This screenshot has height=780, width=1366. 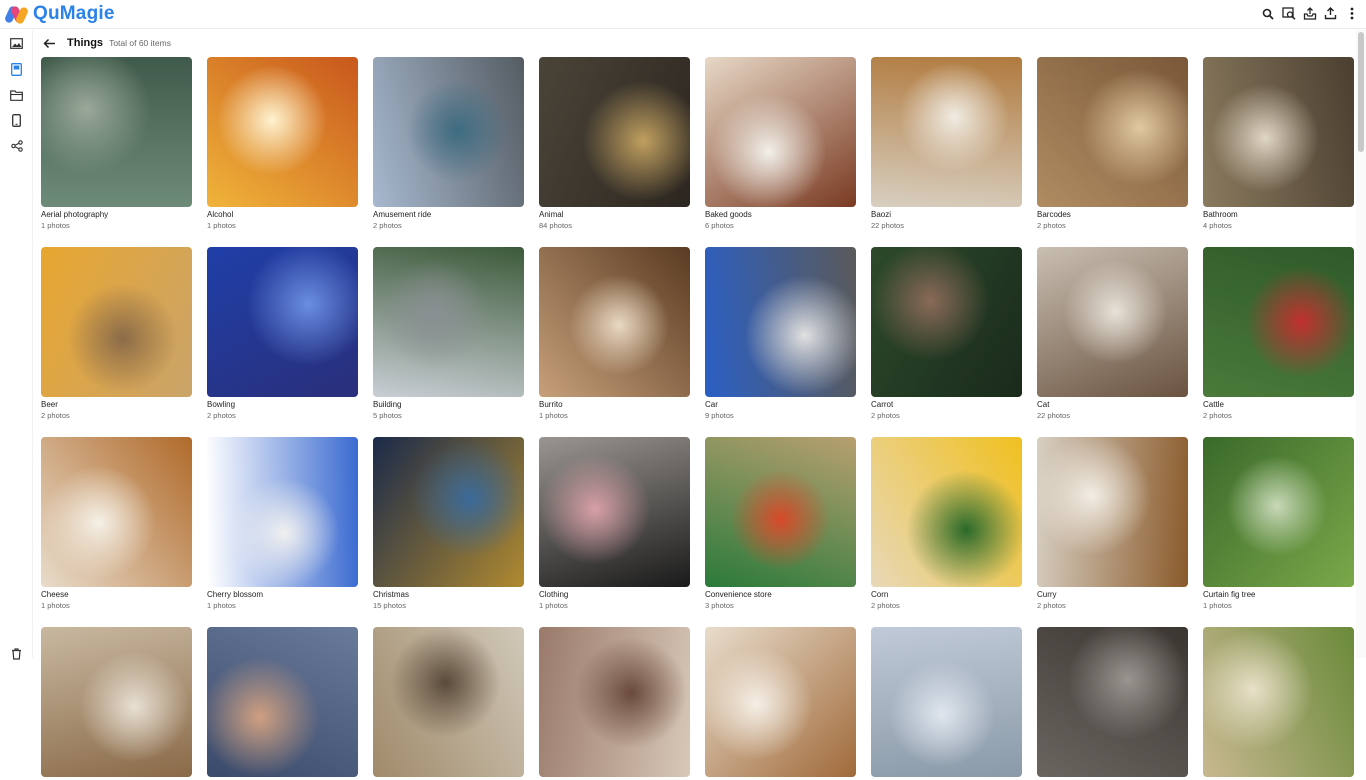 I want to click on thing-tile: Clothing 1 photos, so click(x=614, y=523).